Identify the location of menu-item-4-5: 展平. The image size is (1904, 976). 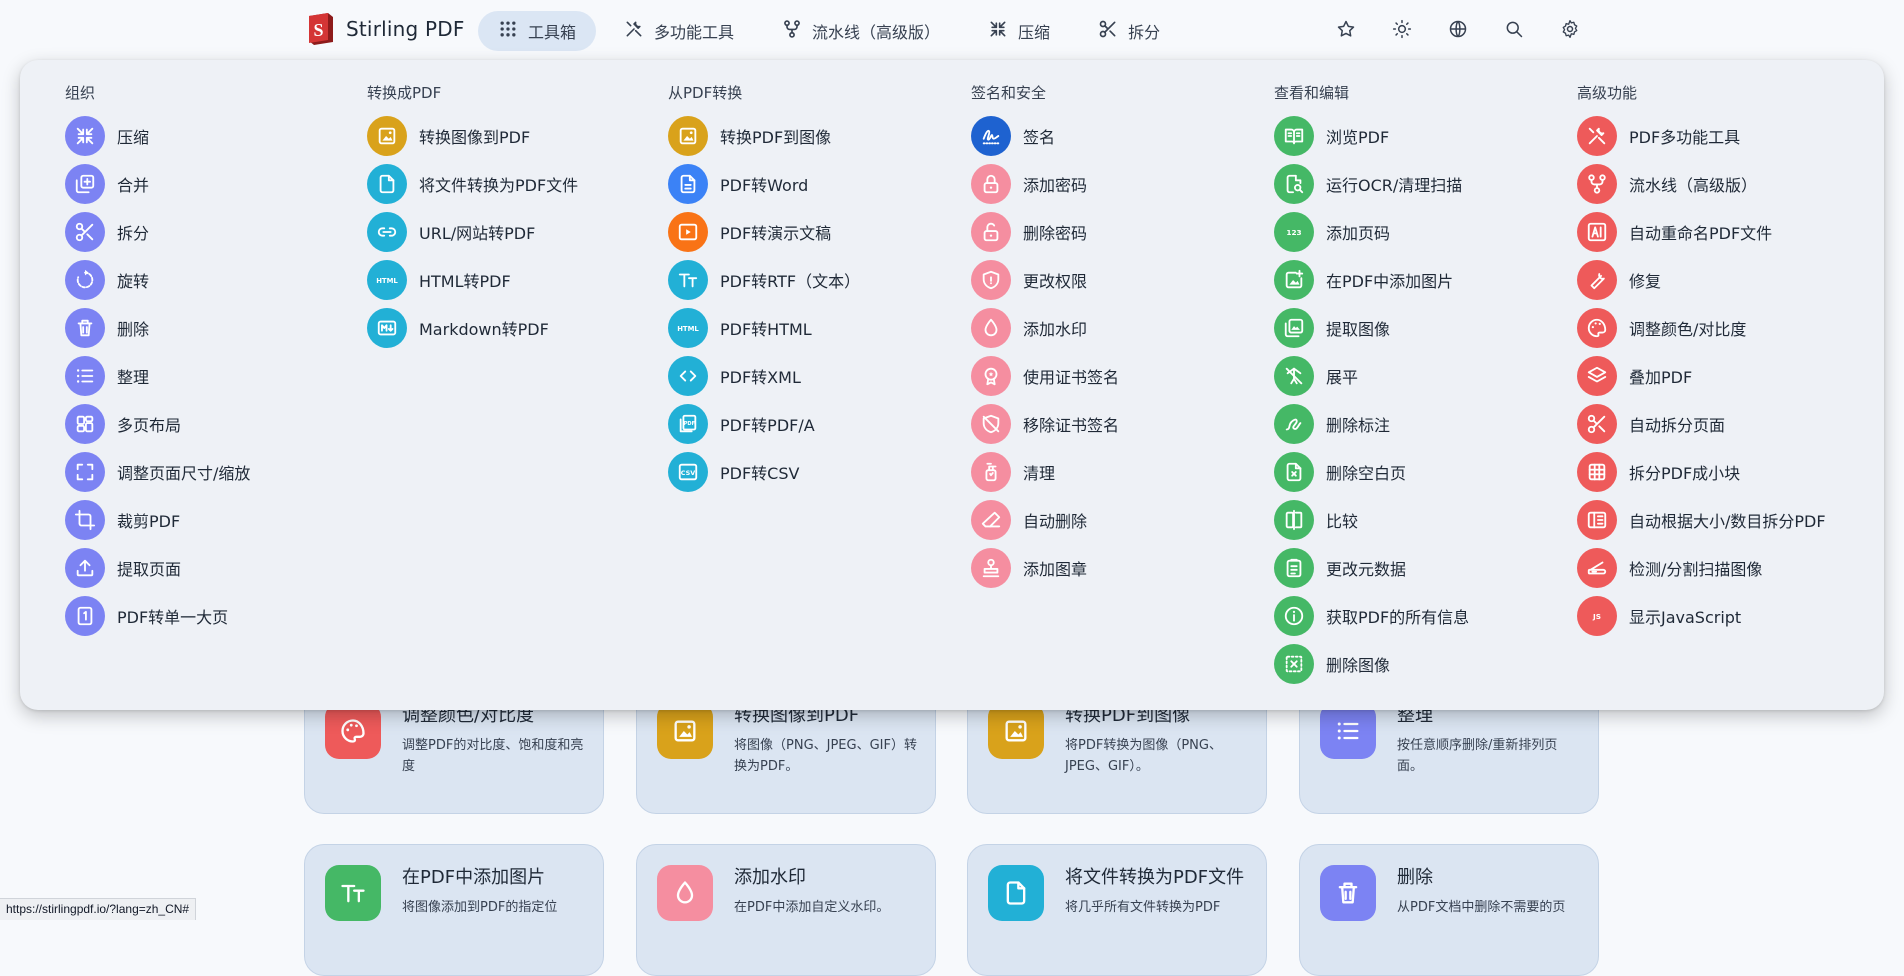
(1419, 376).